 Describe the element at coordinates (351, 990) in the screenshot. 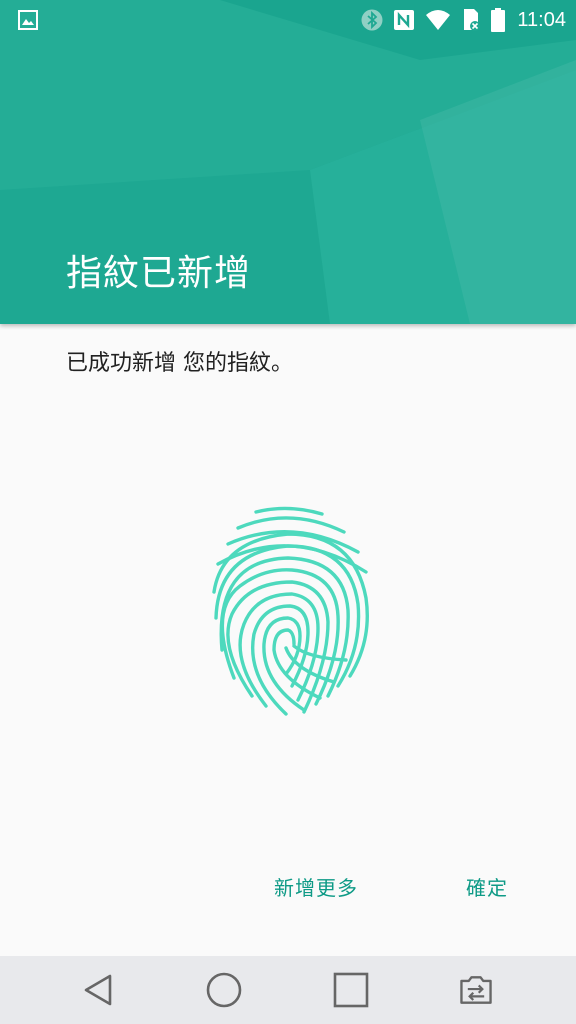

I see `recents-icon` at that location.